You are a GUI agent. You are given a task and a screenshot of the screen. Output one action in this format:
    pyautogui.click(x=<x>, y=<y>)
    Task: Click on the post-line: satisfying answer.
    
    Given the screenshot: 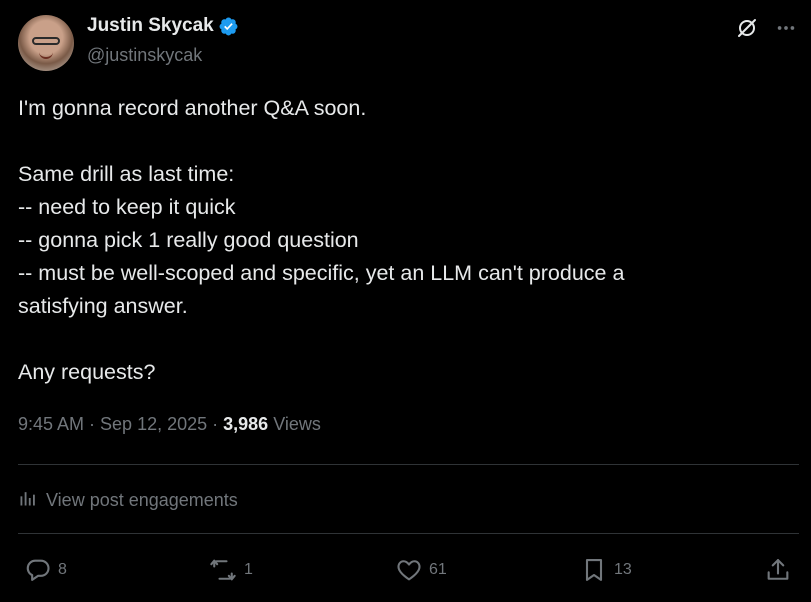 What is the action you would take?
    pyautogui.click(x=103, y=306)
    